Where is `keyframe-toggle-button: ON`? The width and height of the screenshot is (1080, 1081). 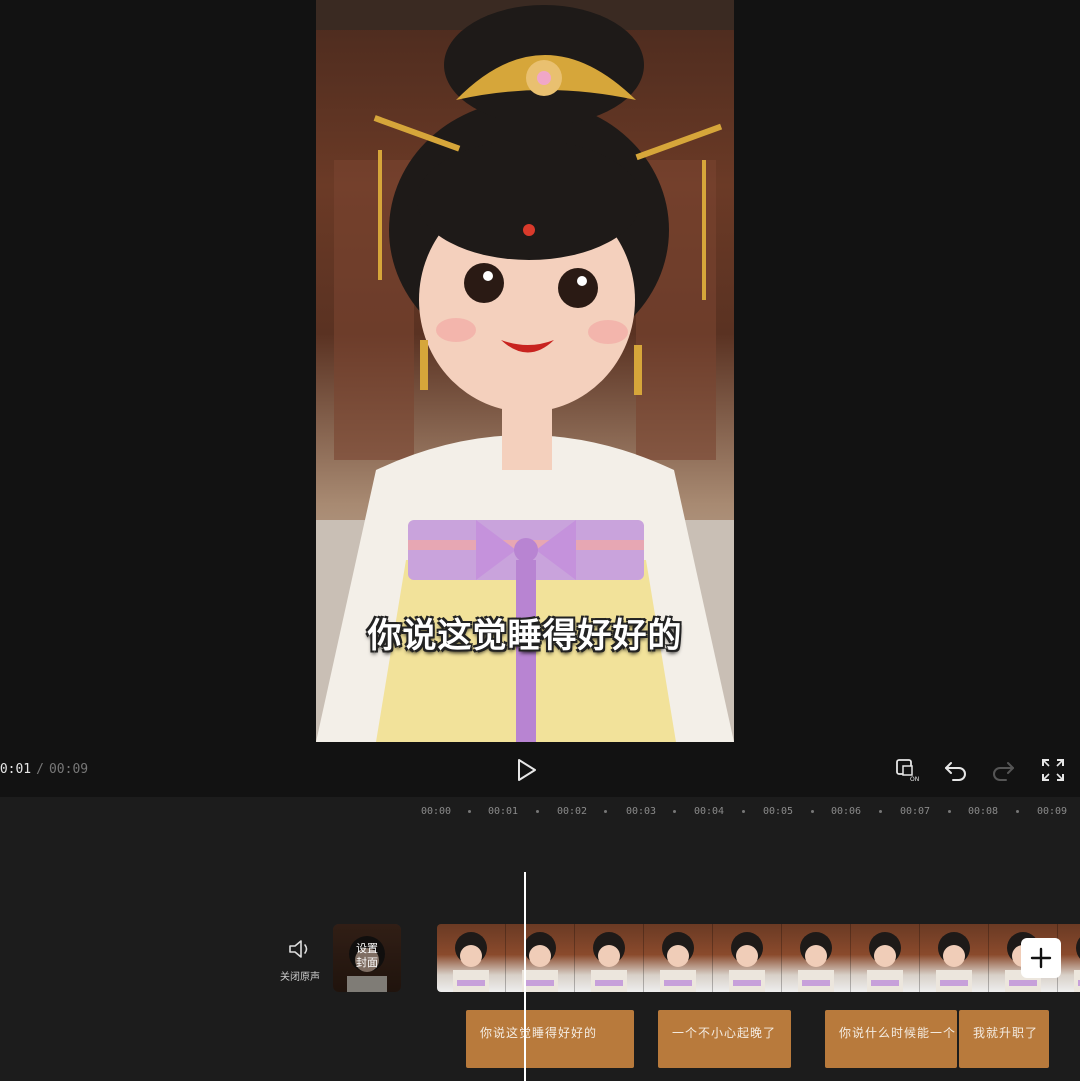 keyframe-toggle-button: ON is located at coordinates (907, 770).